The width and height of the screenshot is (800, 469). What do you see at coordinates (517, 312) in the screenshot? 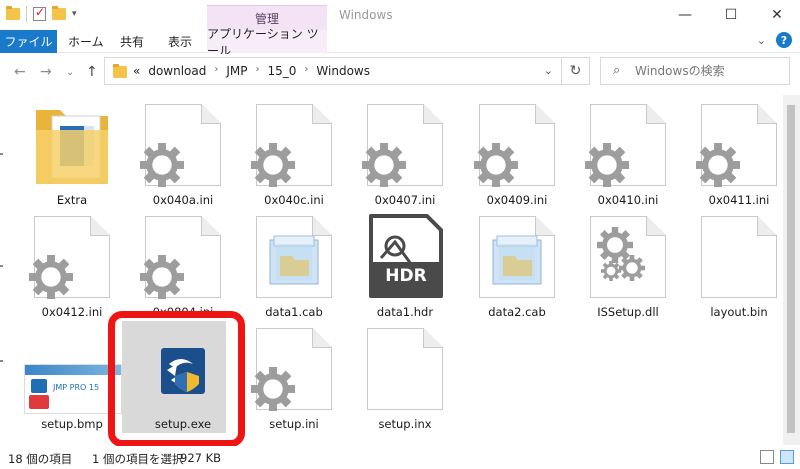
I see `file-name-label: data2.cab` at bounding box center [517, 312].